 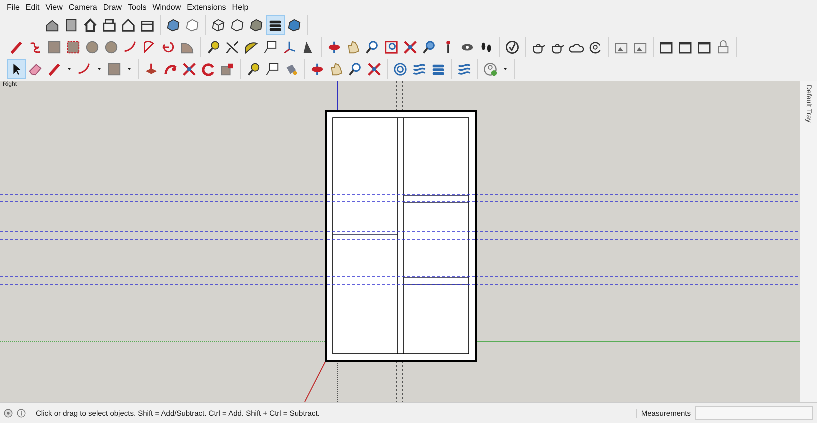 What do you see at coordinates (151, 69) in the screenshot?
I see `push-pull-icon` at bounding box center [151, 69].